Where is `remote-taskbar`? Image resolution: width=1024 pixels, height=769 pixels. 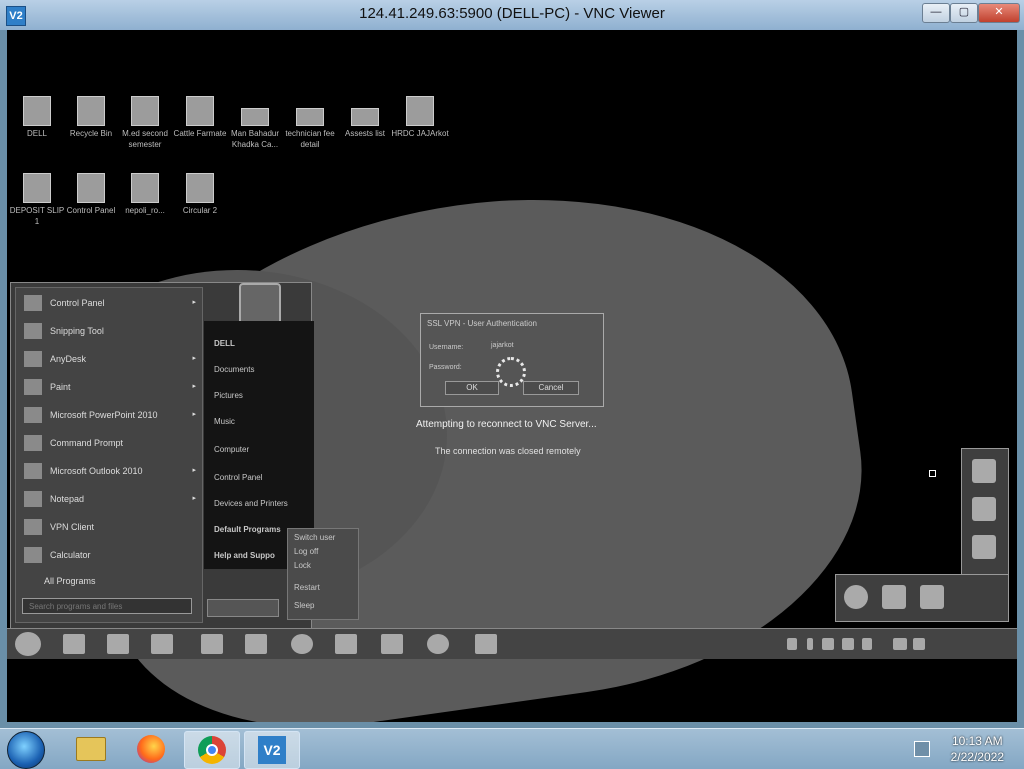 remote-taskbar is located at coordinates (512, 643).